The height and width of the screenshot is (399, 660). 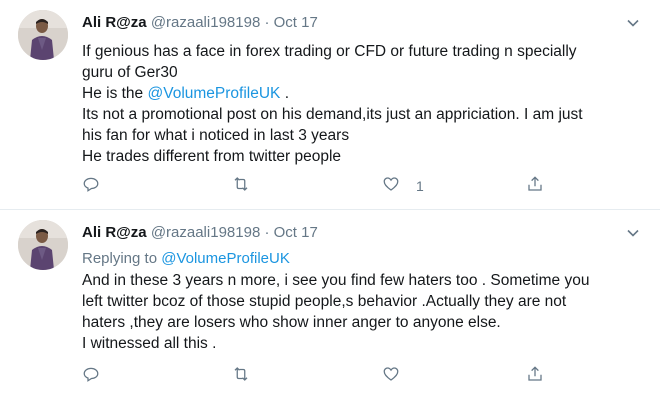 I want to click on replying-to: Replying to @VolumeProfileUK, so click(x=186, y=258).